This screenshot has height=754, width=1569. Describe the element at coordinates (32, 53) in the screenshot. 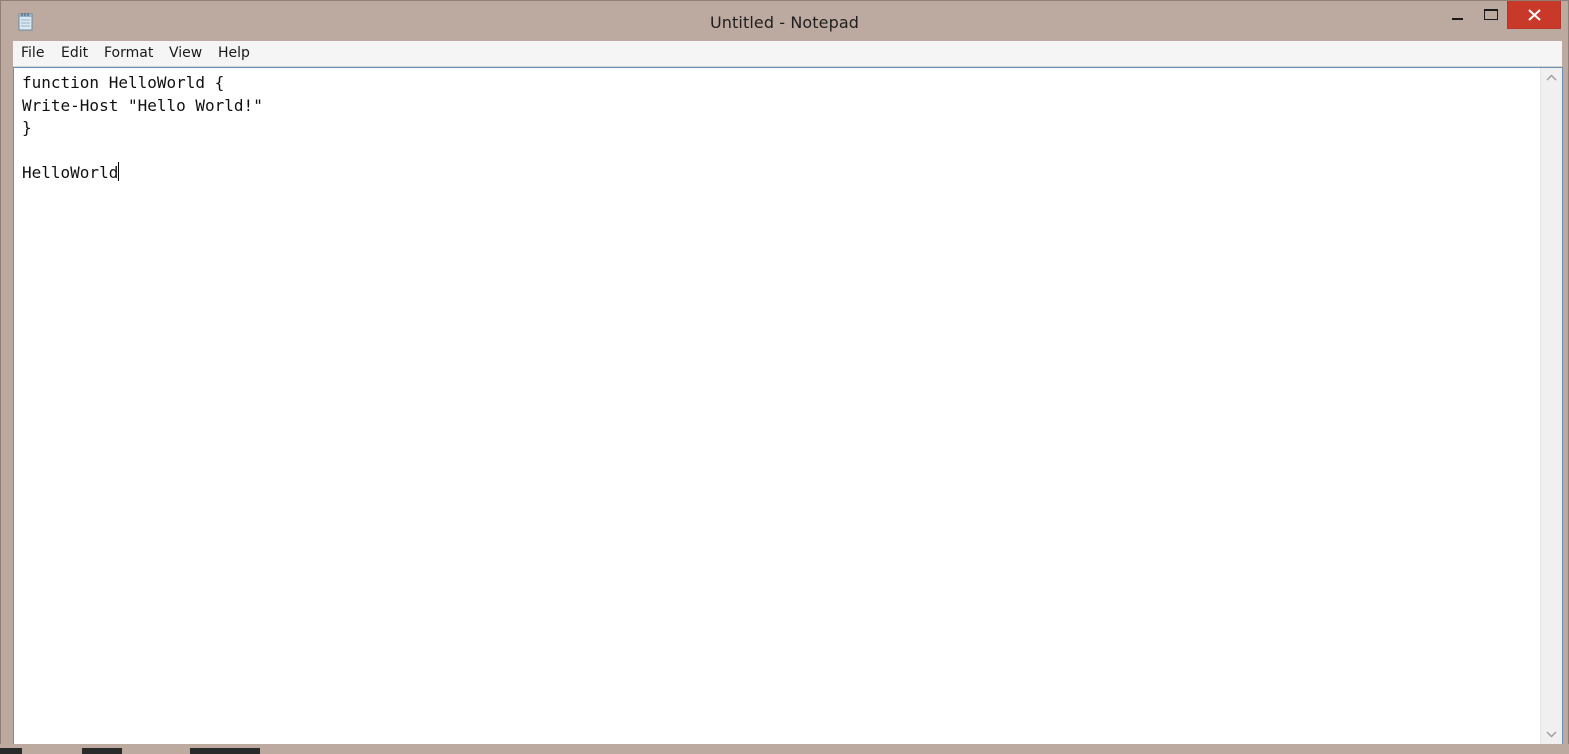

I see `menu-file: File` at that location.